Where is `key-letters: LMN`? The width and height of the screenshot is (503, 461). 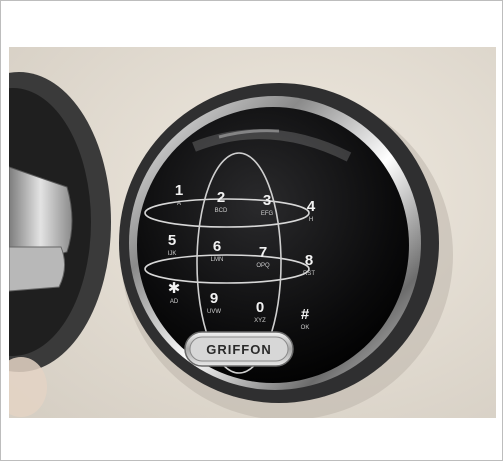
key-letters: LMN is located at coordinates (217, 260).